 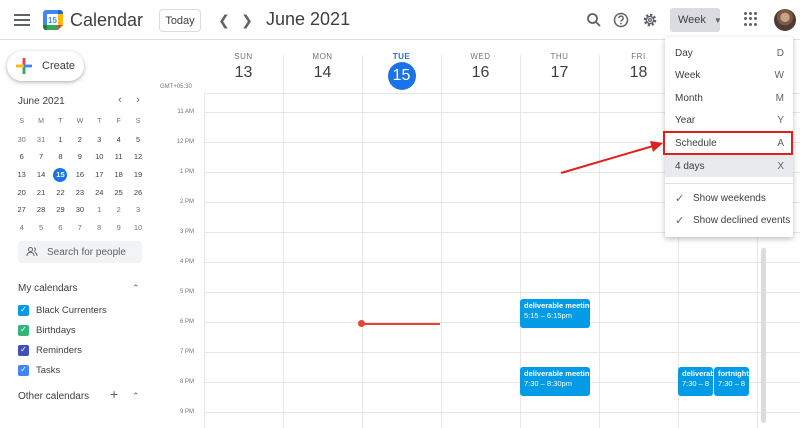 I want to click on mini-calendar-day: 12, so click(x=137, y=157).